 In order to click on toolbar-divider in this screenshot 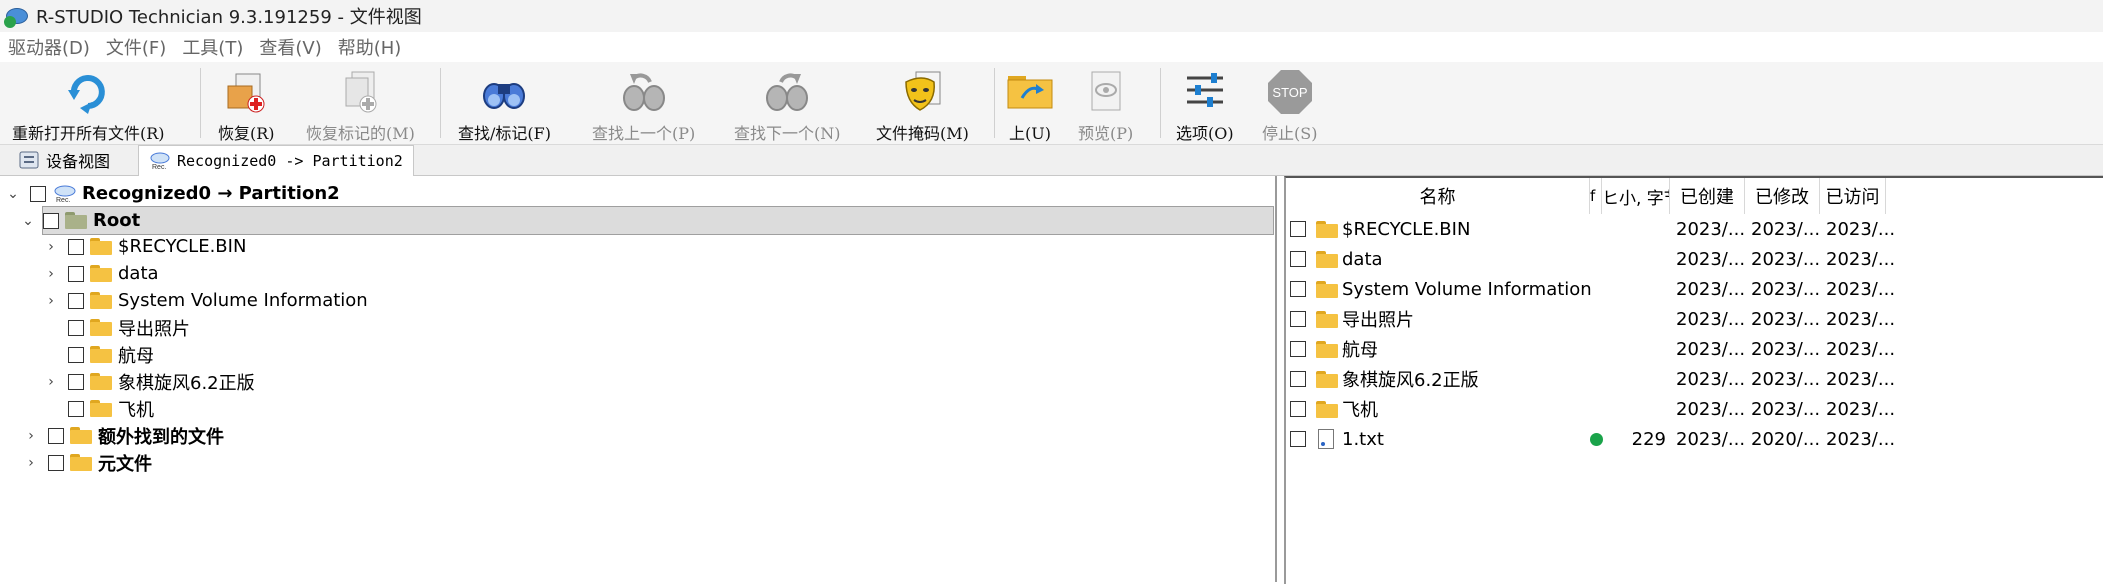, I will do `click(440, 103)`.